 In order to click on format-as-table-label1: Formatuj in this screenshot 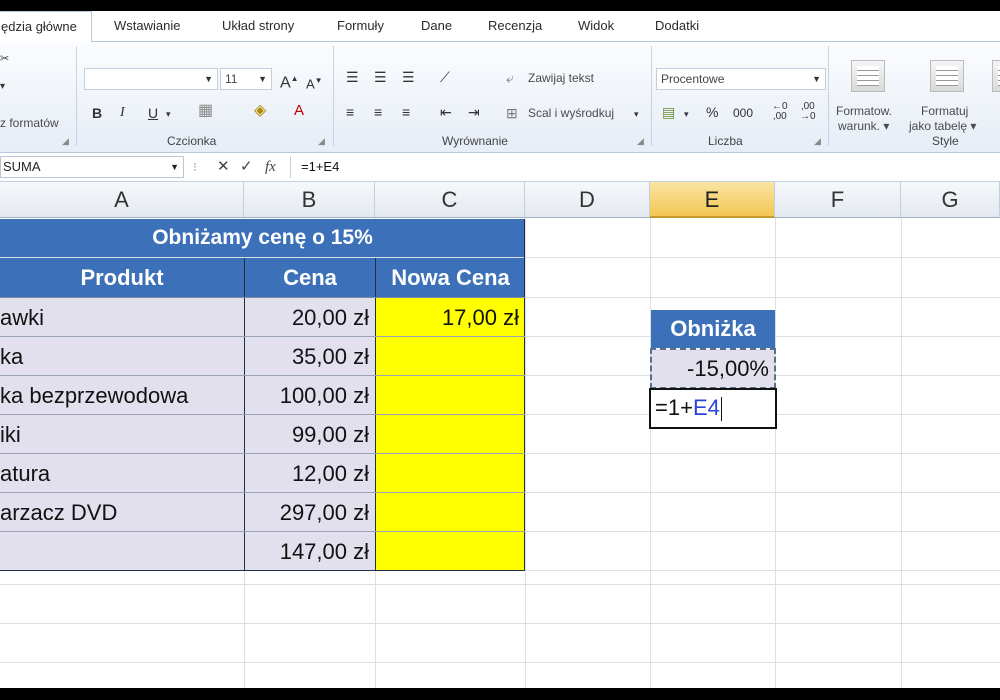, I will do `click(944, 111)`.